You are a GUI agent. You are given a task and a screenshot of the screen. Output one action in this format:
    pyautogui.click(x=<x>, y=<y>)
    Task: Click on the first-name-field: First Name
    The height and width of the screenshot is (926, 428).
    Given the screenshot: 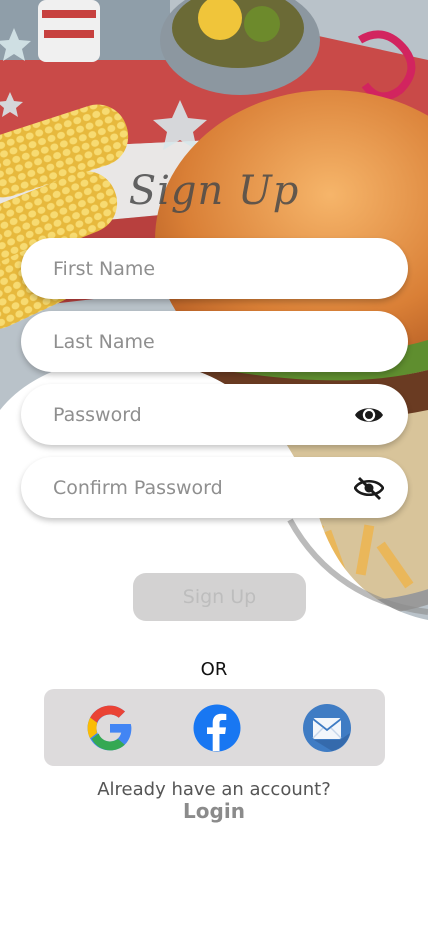 What is the action you would take?
    pyautogui.click(x=214, y=268)
    